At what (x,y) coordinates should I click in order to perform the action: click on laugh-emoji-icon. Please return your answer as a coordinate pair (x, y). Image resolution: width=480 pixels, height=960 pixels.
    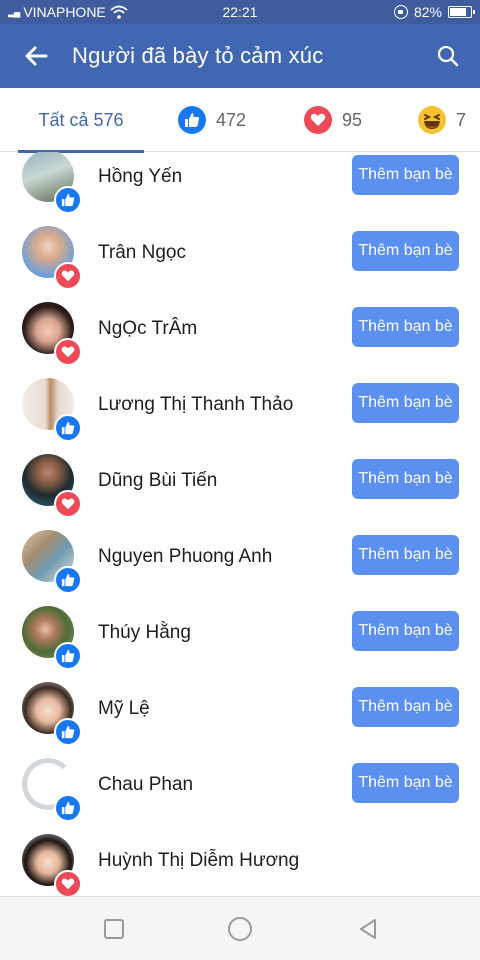
    Looking at the image, I should click on (432, 120).